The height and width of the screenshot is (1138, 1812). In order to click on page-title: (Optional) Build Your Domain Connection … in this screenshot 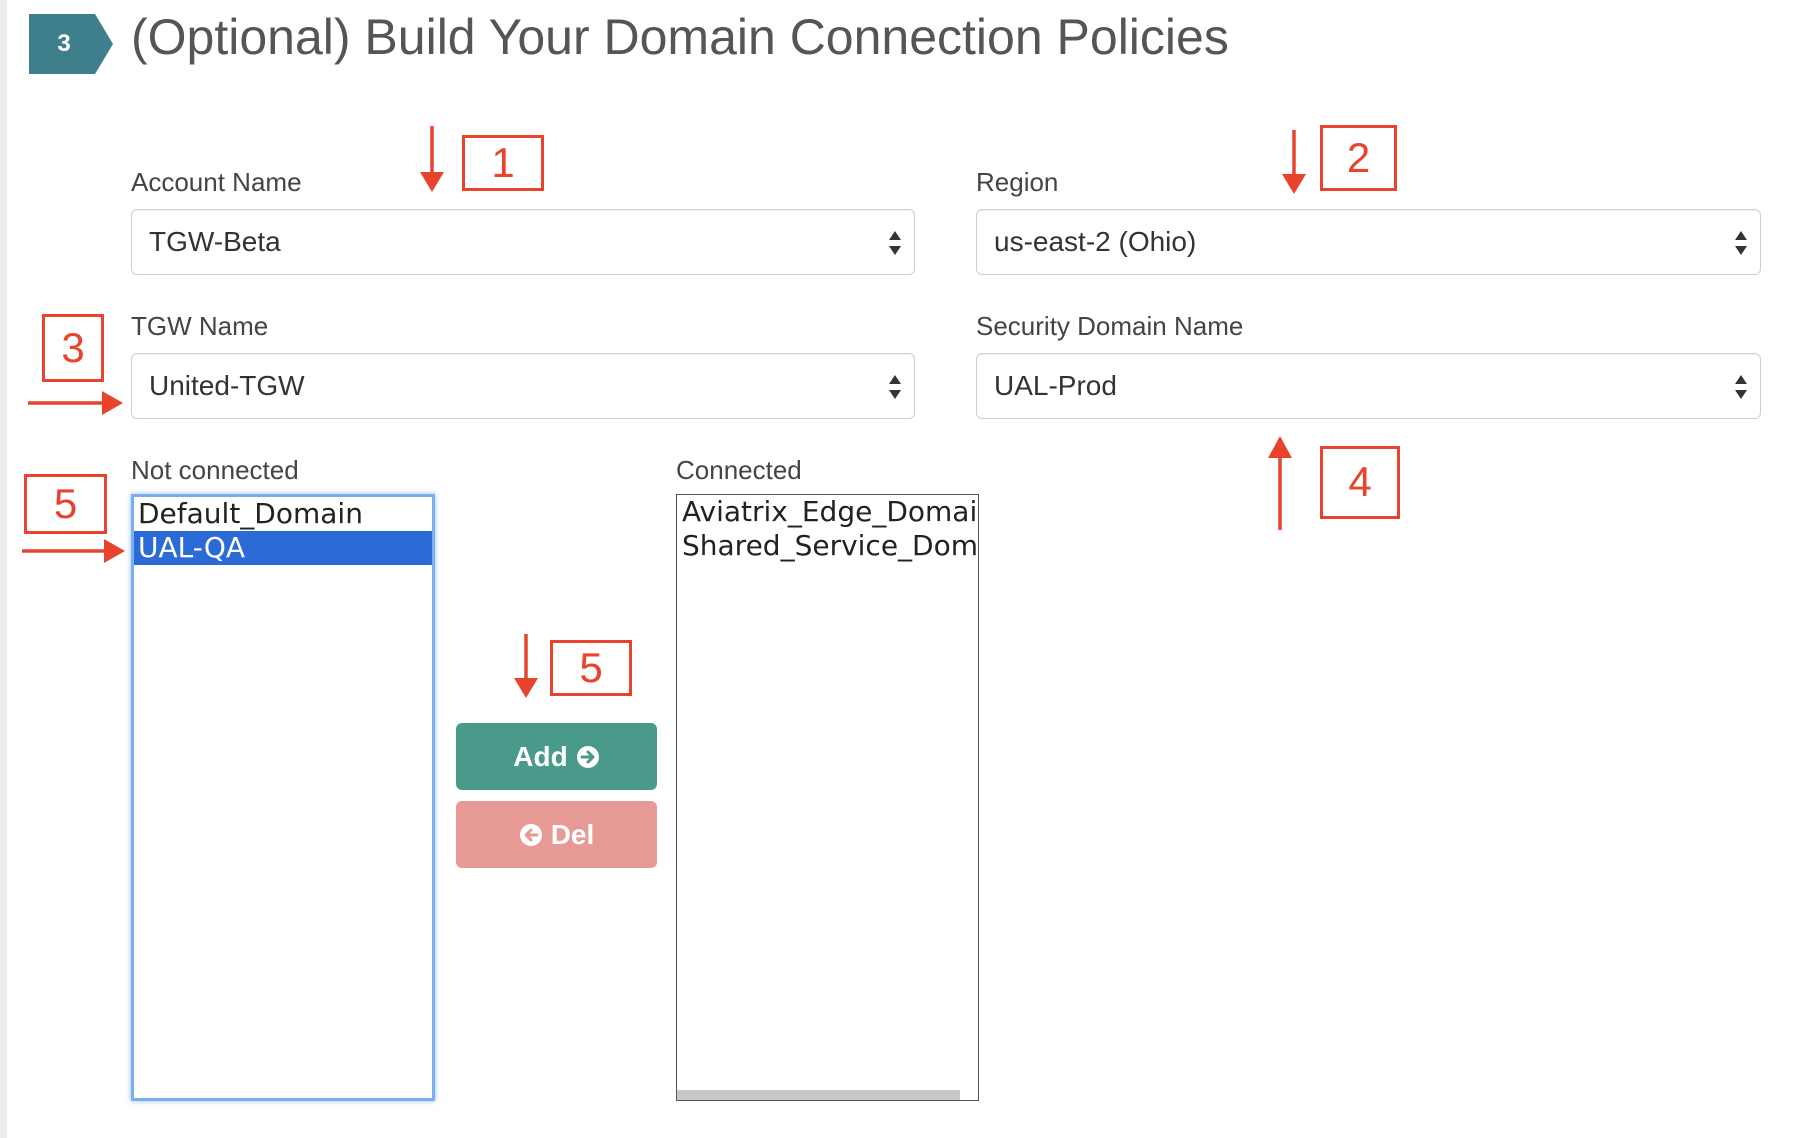, I will do `click(680, 37)`.